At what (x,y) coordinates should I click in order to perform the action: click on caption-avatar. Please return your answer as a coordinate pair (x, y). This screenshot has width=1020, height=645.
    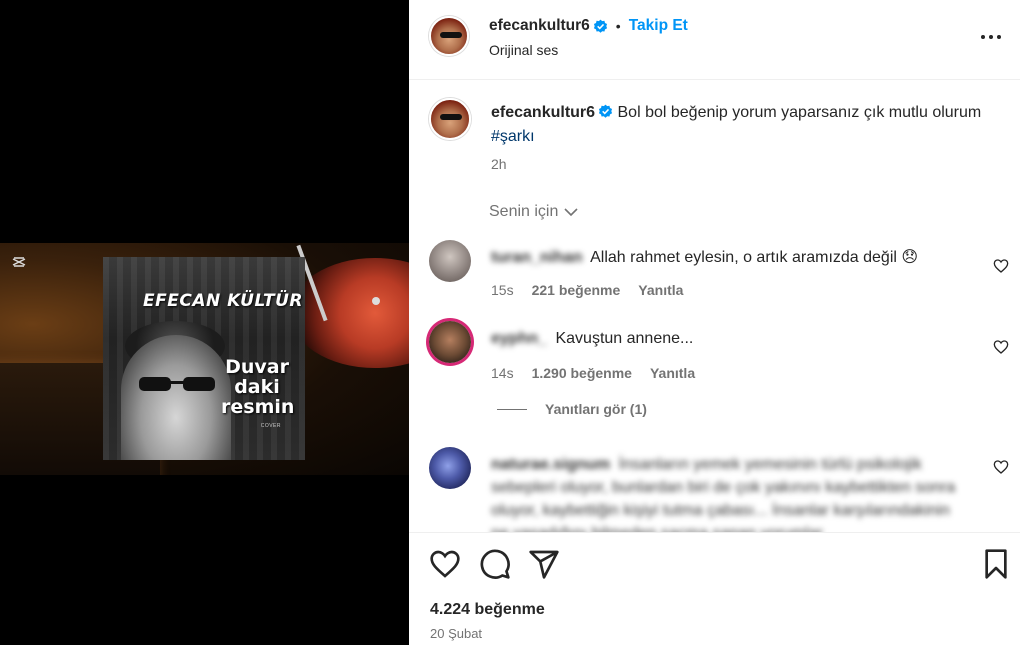
    Looking at the image, I should click on (450, 119).